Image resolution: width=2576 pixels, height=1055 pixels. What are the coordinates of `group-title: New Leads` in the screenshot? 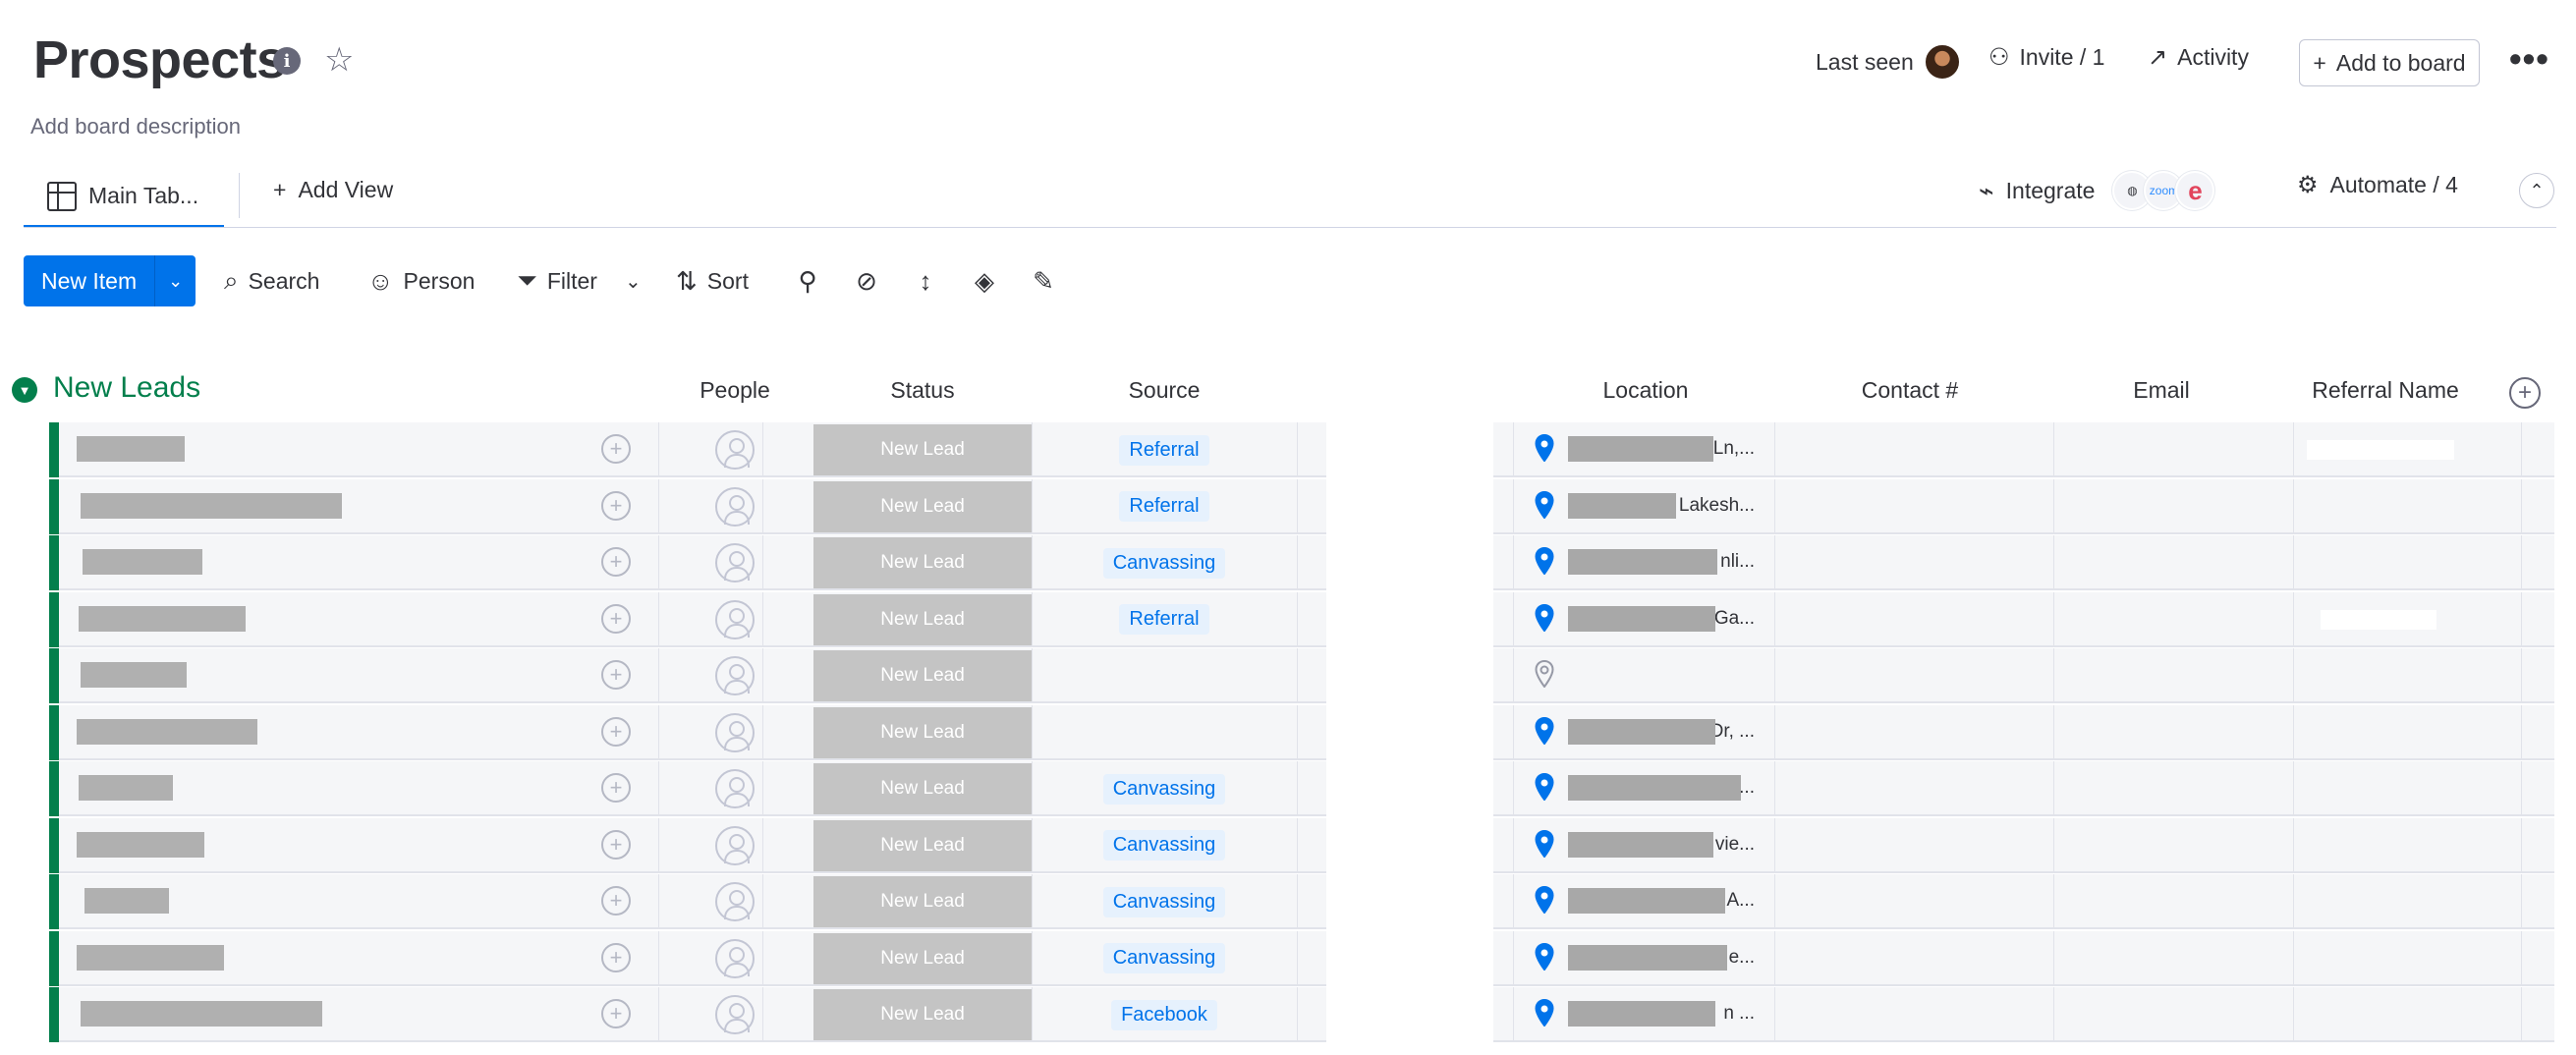 It's located at (126, 388).